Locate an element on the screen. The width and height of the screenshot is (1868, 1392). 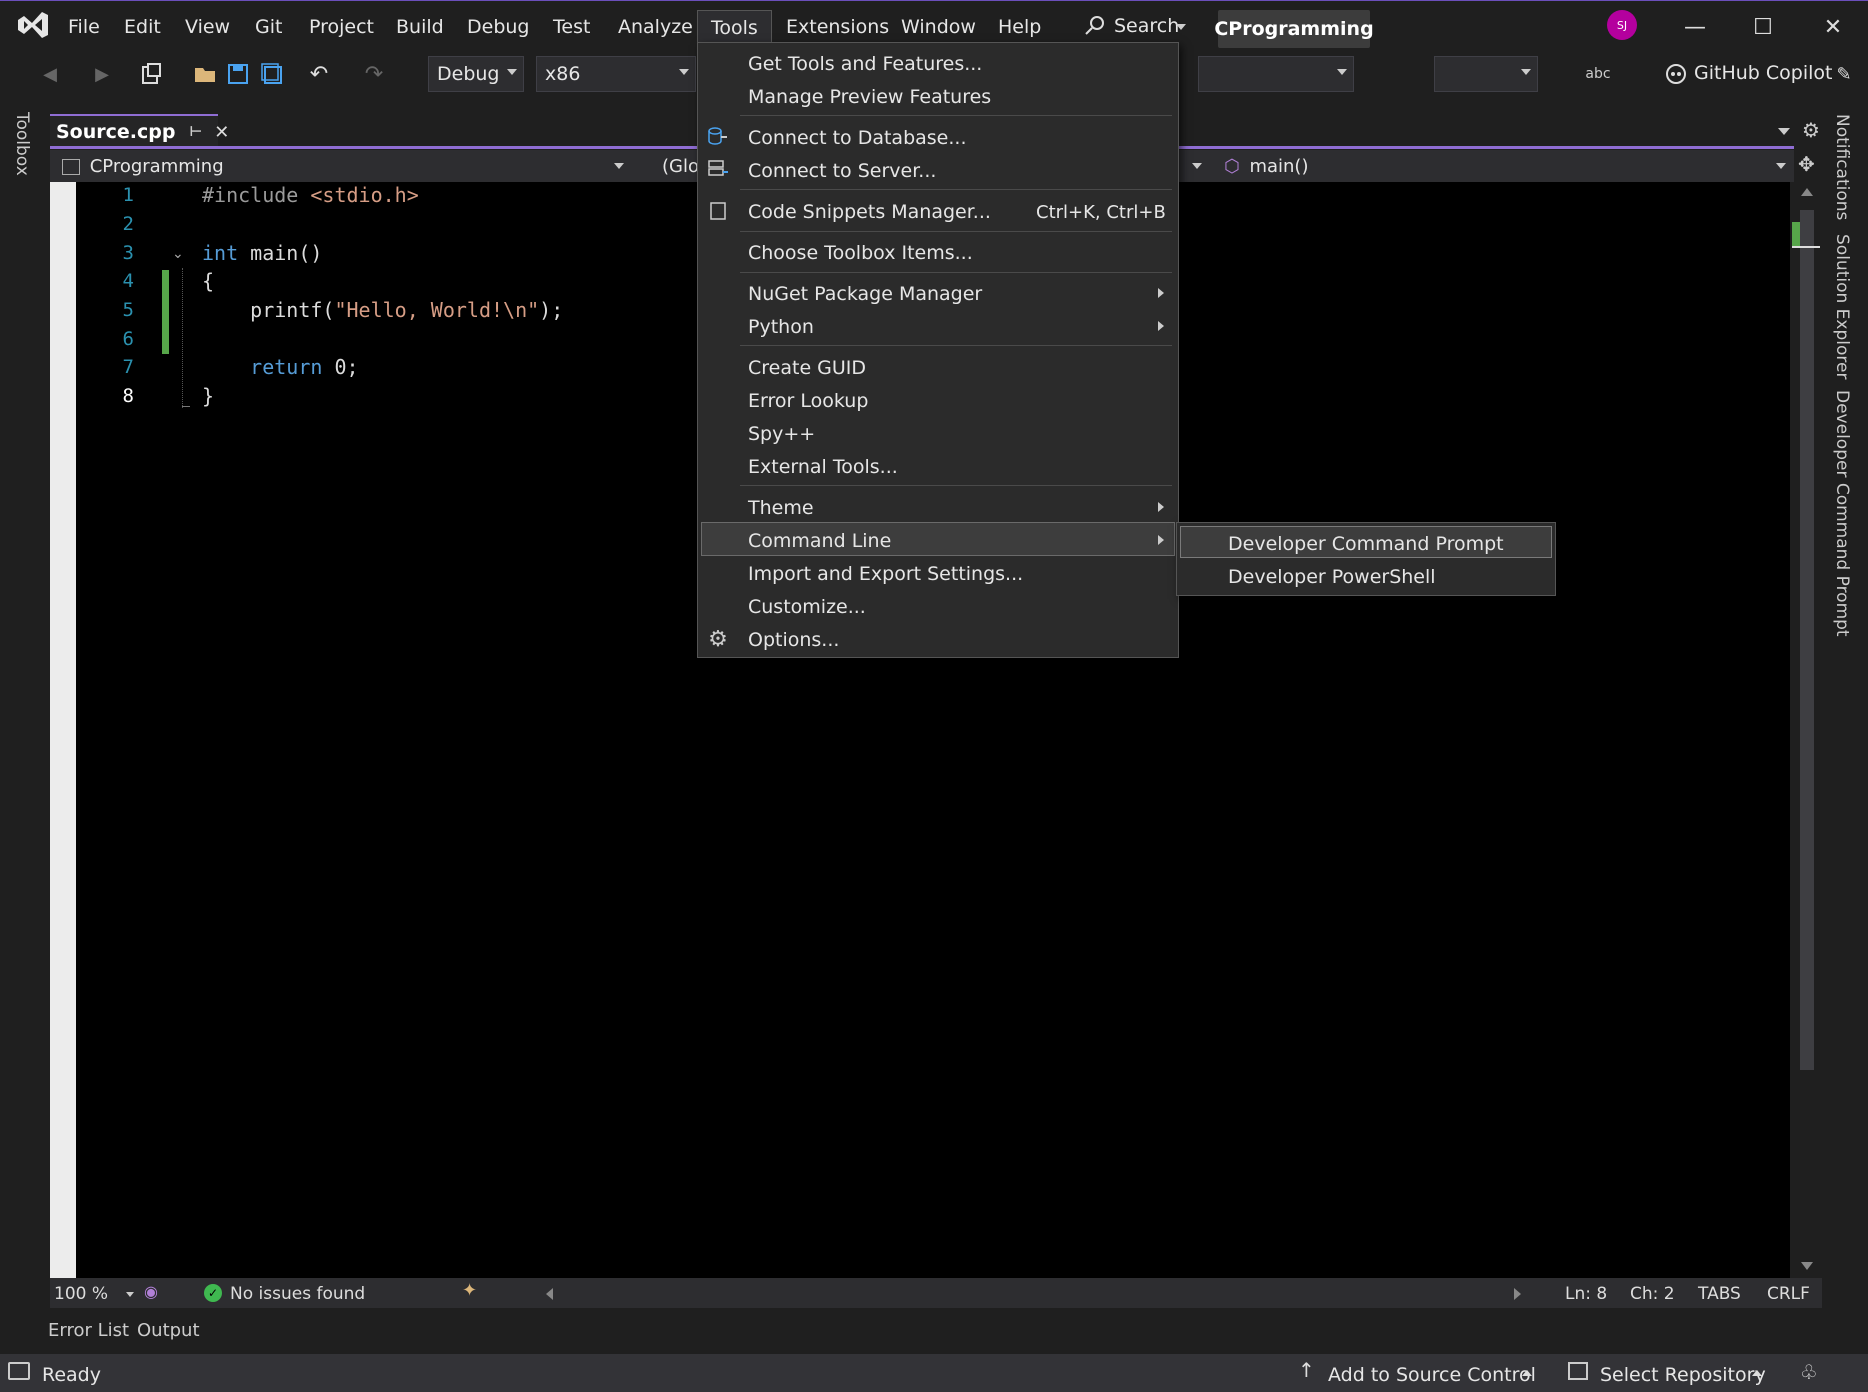
open-file-icon is located at coordinates (206, 74).